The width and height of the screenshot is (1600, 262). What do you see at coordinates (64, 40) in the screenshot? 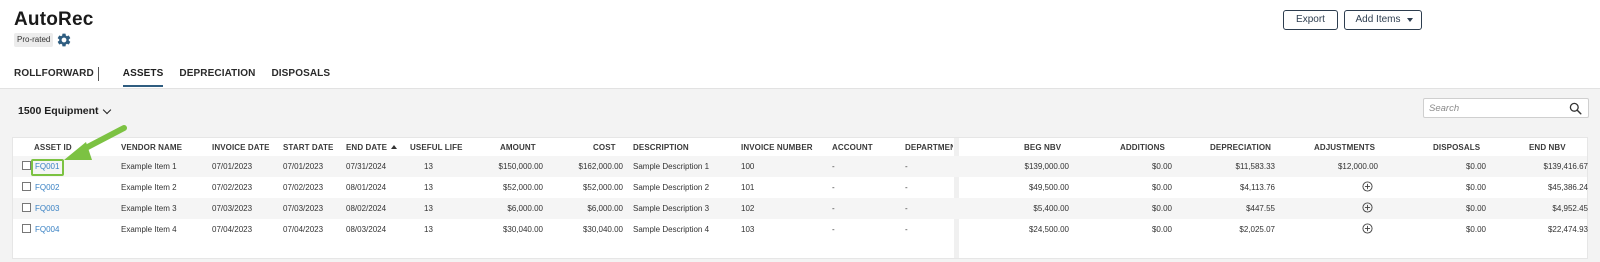
I see `gear-icon` at bounding box center [64, 40].